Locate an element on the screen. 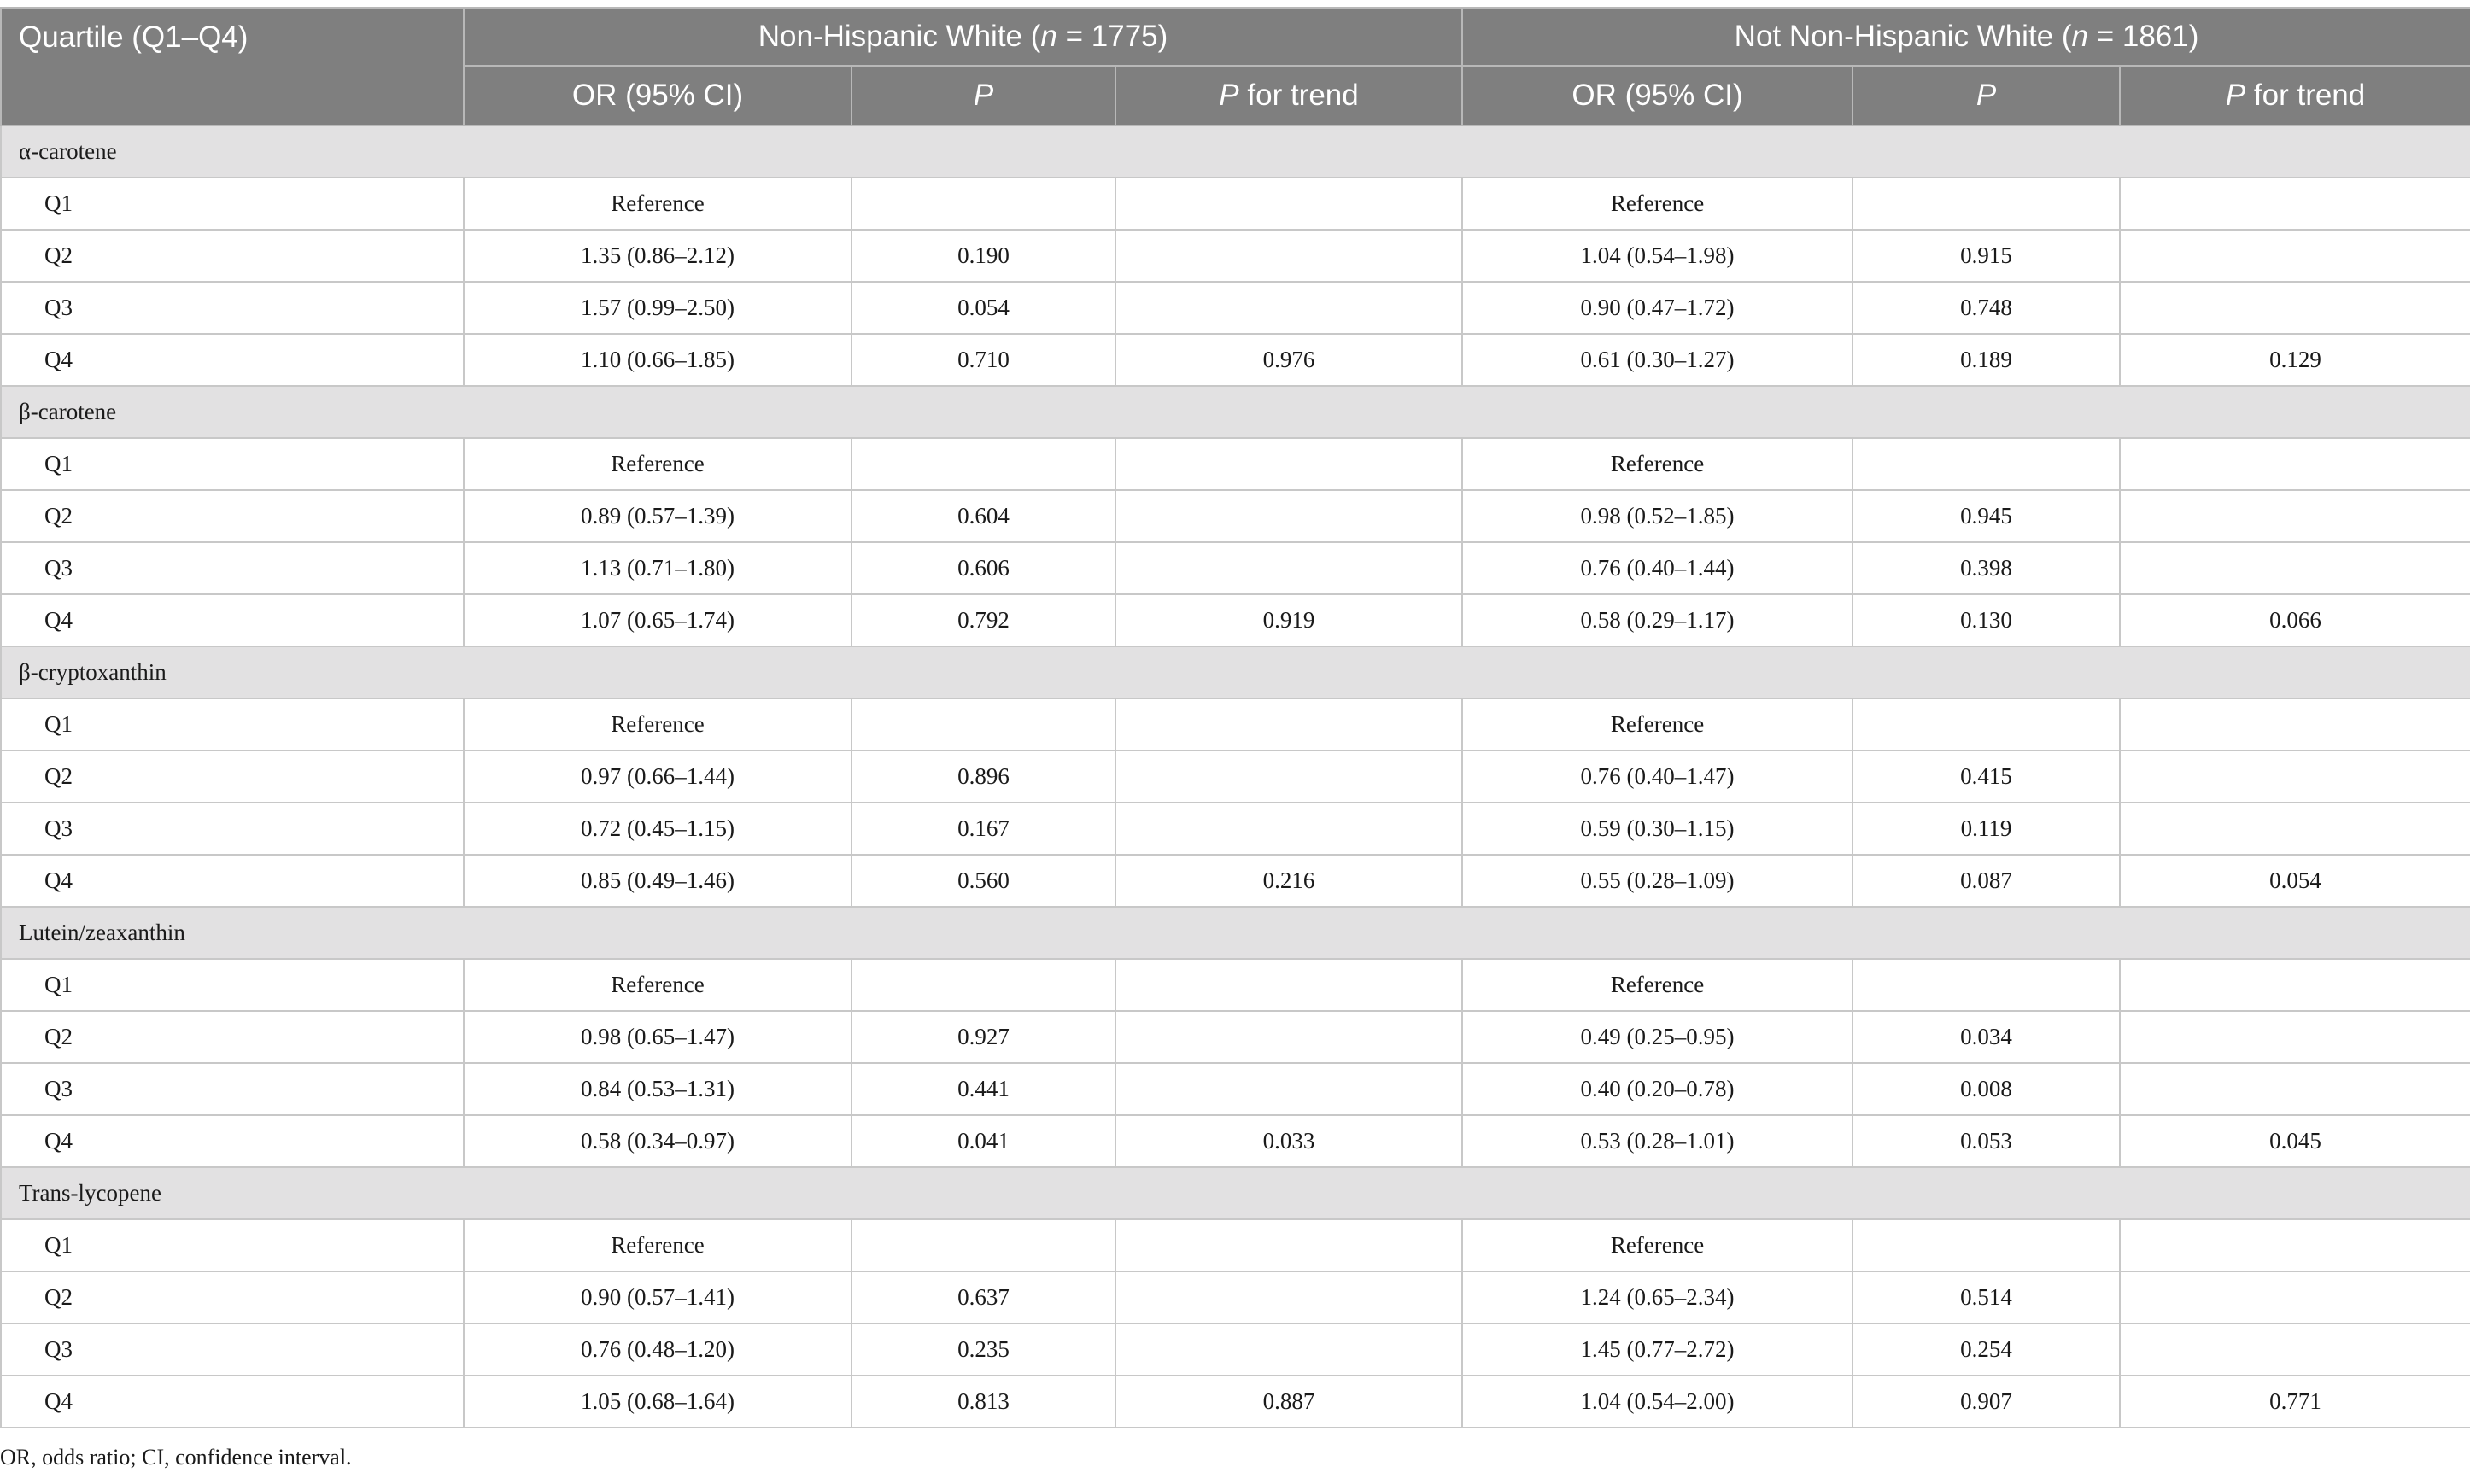  p-value-a: 0.167 is located at coordinates (983, 829).